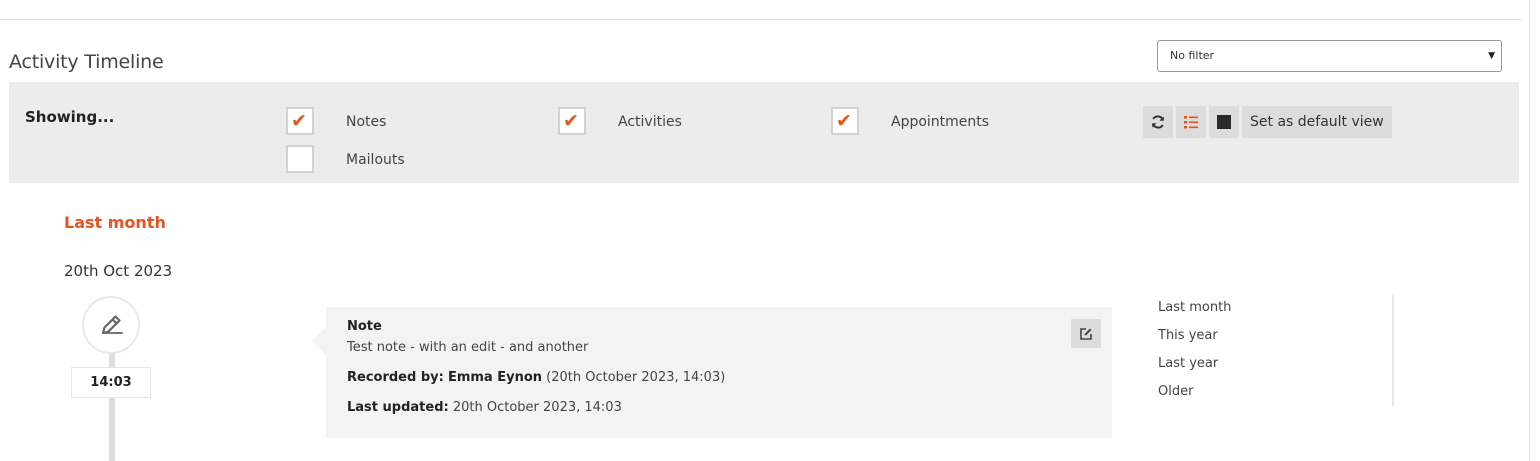  I want to click on refresh-button, so click(1158, 122).